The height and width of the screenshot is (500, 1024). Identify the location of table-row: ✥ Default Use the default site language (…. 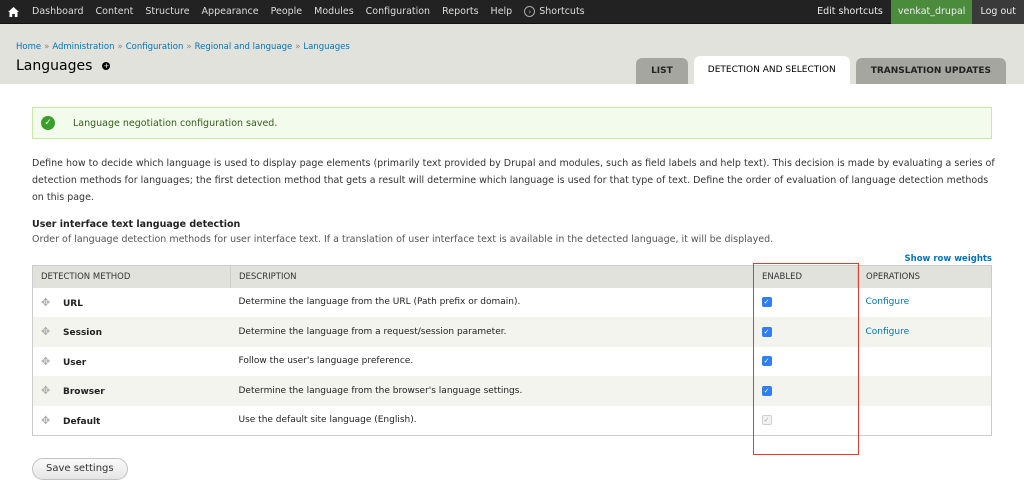
(512, 420).